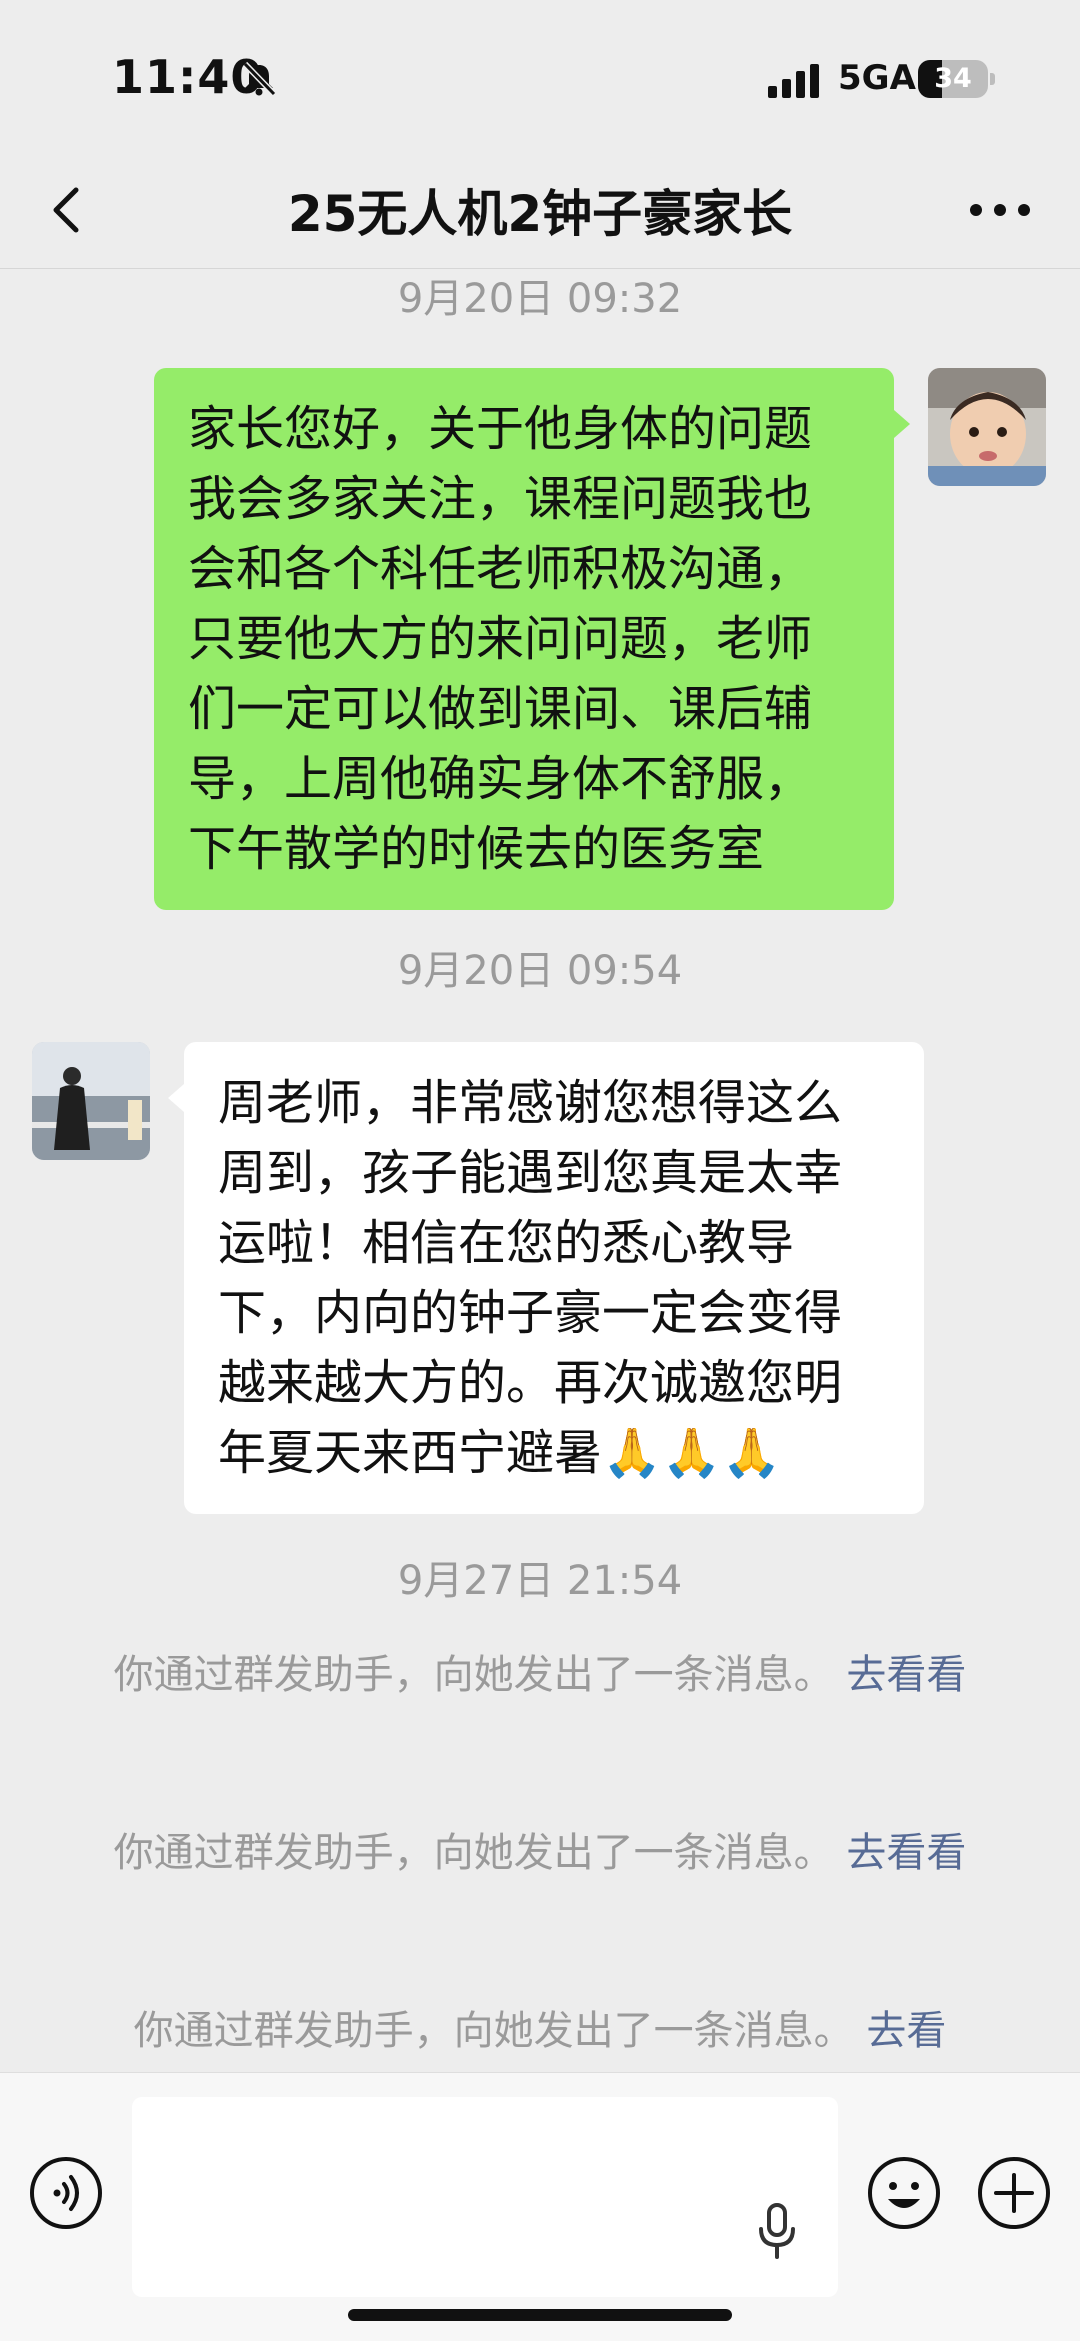  Describe the element at coordinates (259, 79) in the screenshot. I see `bell-muted-icon` at that location.